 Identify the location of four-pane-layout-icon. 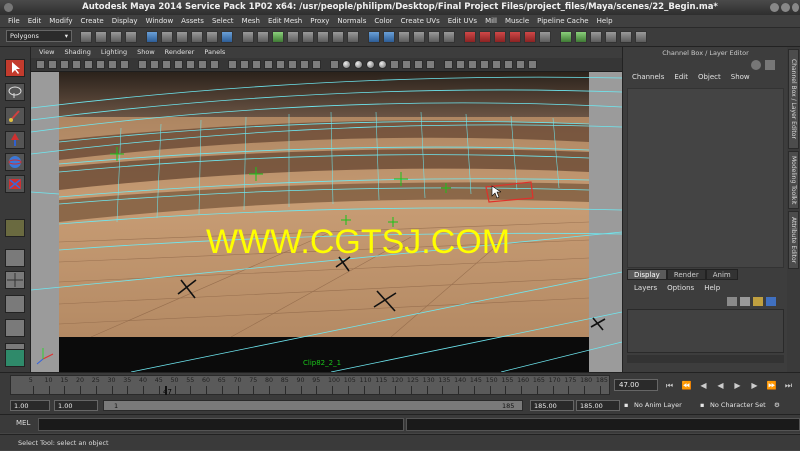
(15, 280).